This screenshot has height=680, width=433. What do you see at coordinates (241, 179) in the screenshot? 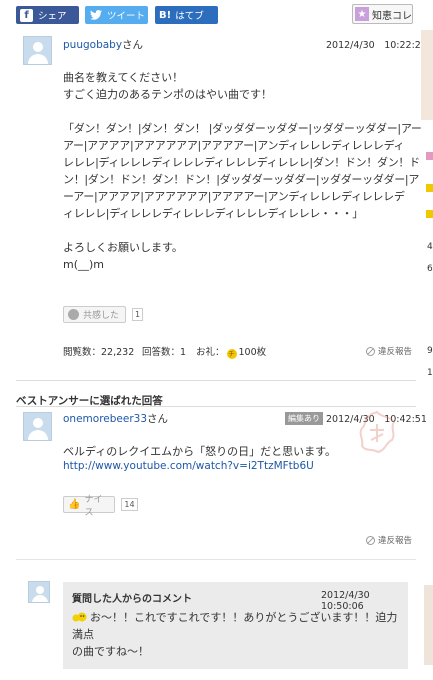
I see `question-line: ン！|ダン！ドン！ダン！ドン！|ダッダダーッダダー|ッダダーッダダー|ア` at bounding box center [241, 179].